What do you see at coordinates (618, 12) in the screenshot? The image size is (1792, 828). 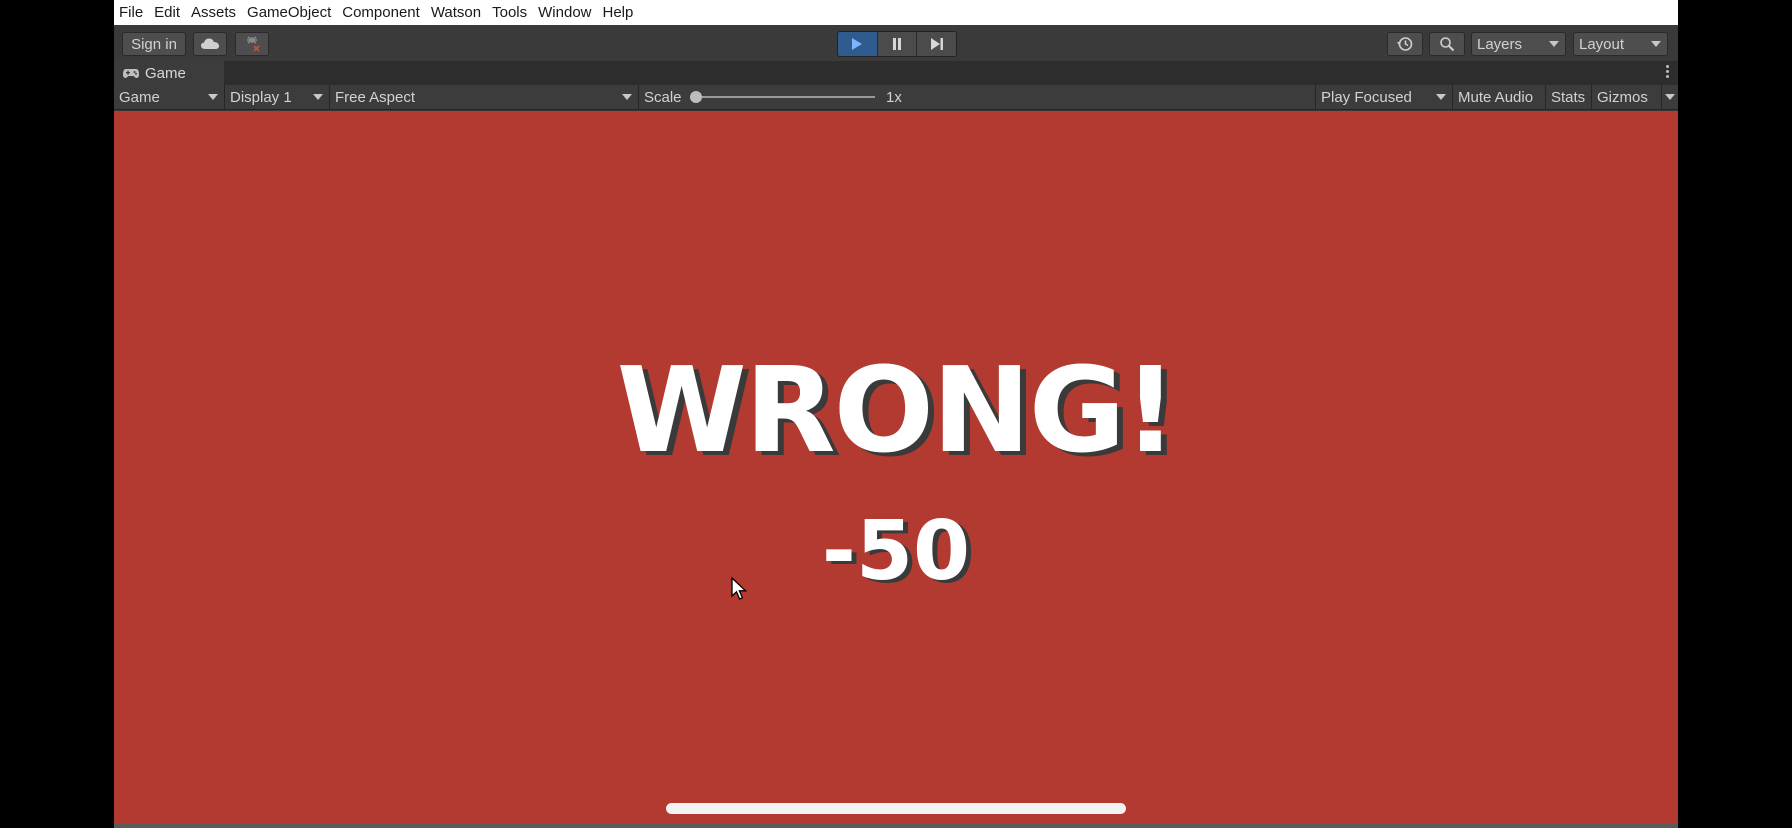 I see `menu-help: Help` at bounding box center [618, 12].